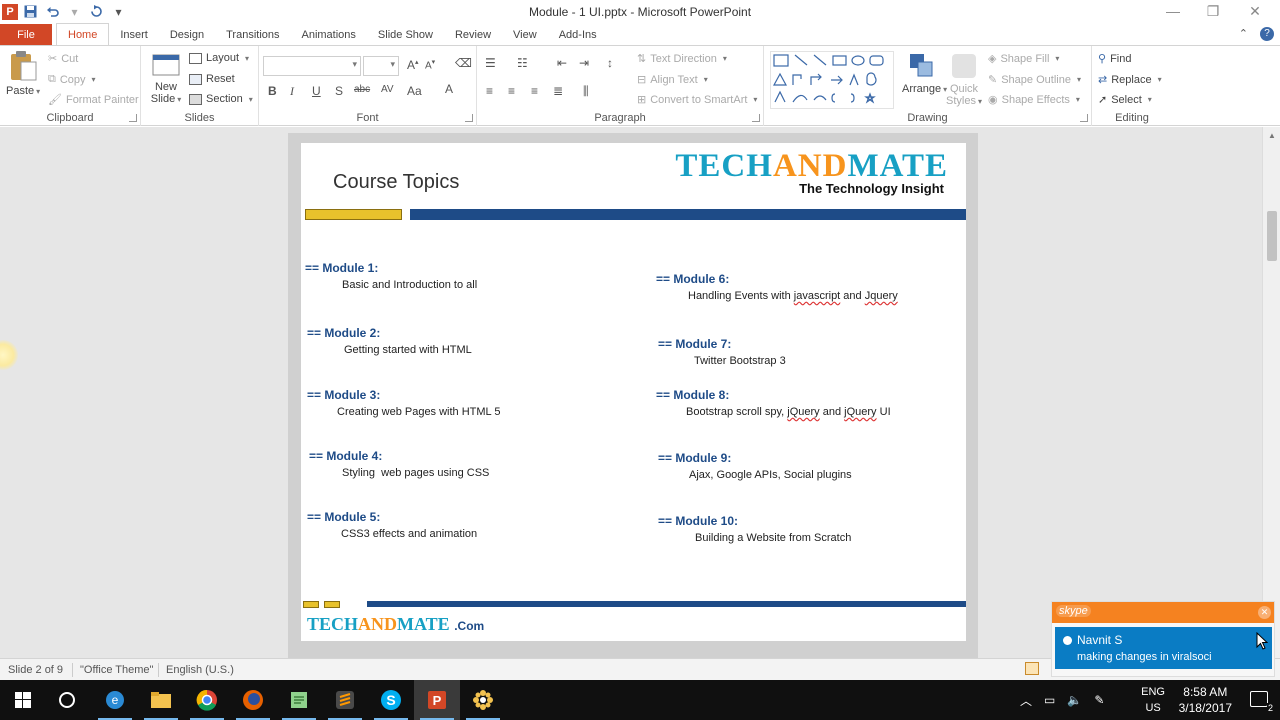 The width and height of the screenshot is (1280, 720). I want to click on align-left-icon: ≡, so click(489, 91).